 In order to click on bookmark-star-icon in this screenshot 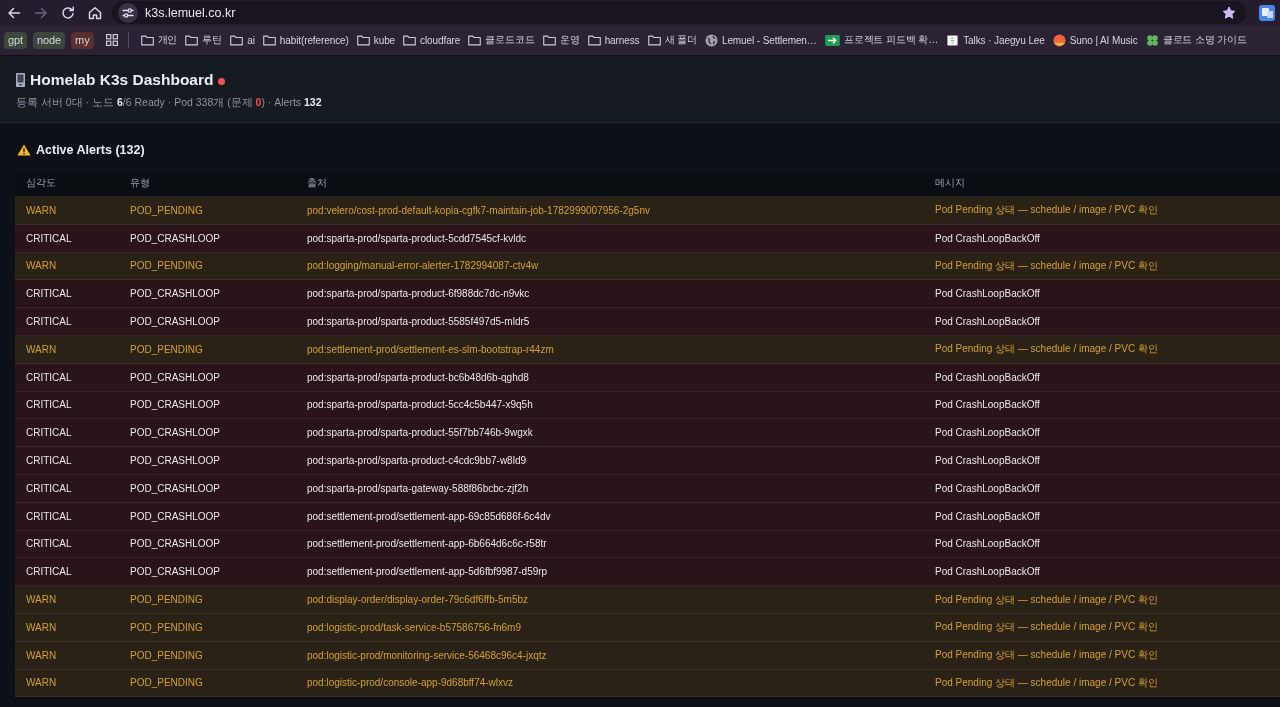, I will do `click(1229, 12)`.